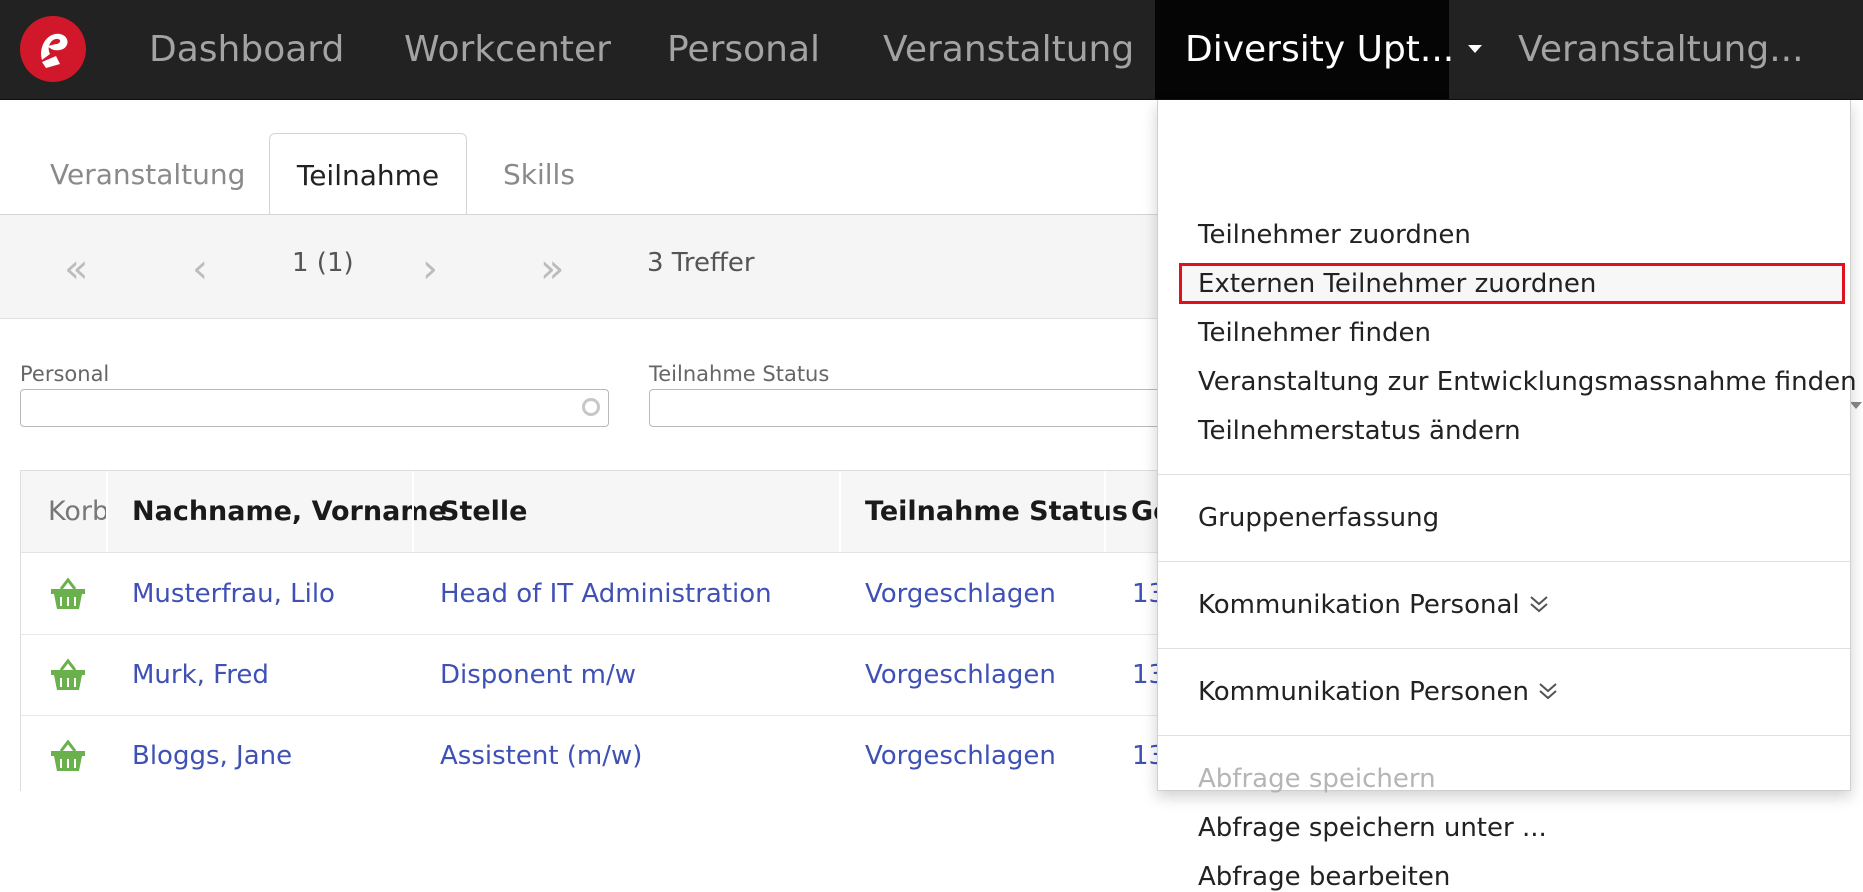 This screenshot has width=1863, height=892. Describe the element at coordinates (701, 263) in the screenshot. I see `hit-count: 3 Treffer` at that location.